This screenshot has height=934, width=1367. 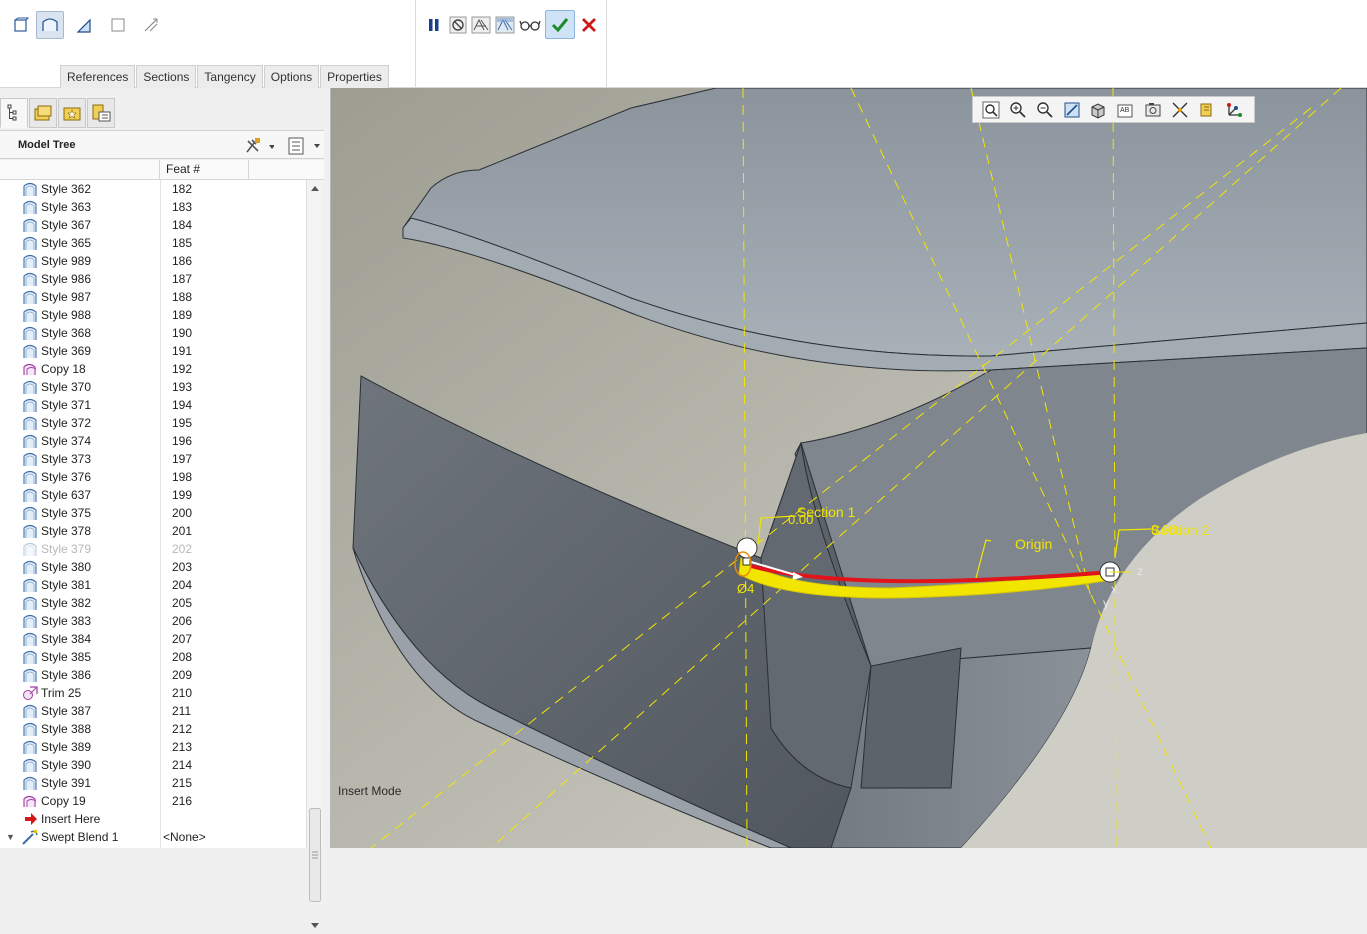 I want to click on swept-blend-surface-icon, so click(x=50, y=25).